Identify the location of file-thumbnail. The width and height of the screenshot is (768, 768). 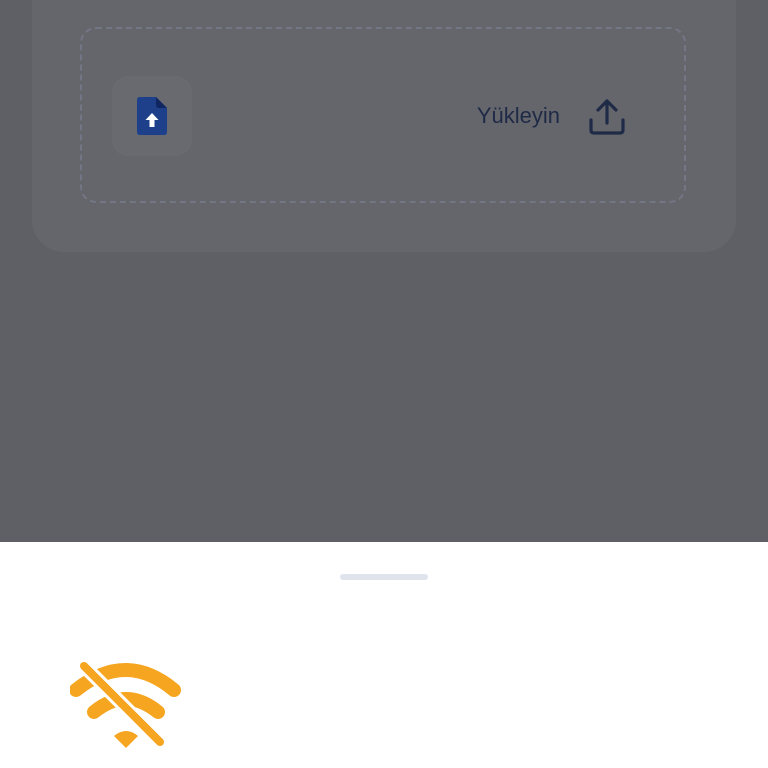
(152, 116).